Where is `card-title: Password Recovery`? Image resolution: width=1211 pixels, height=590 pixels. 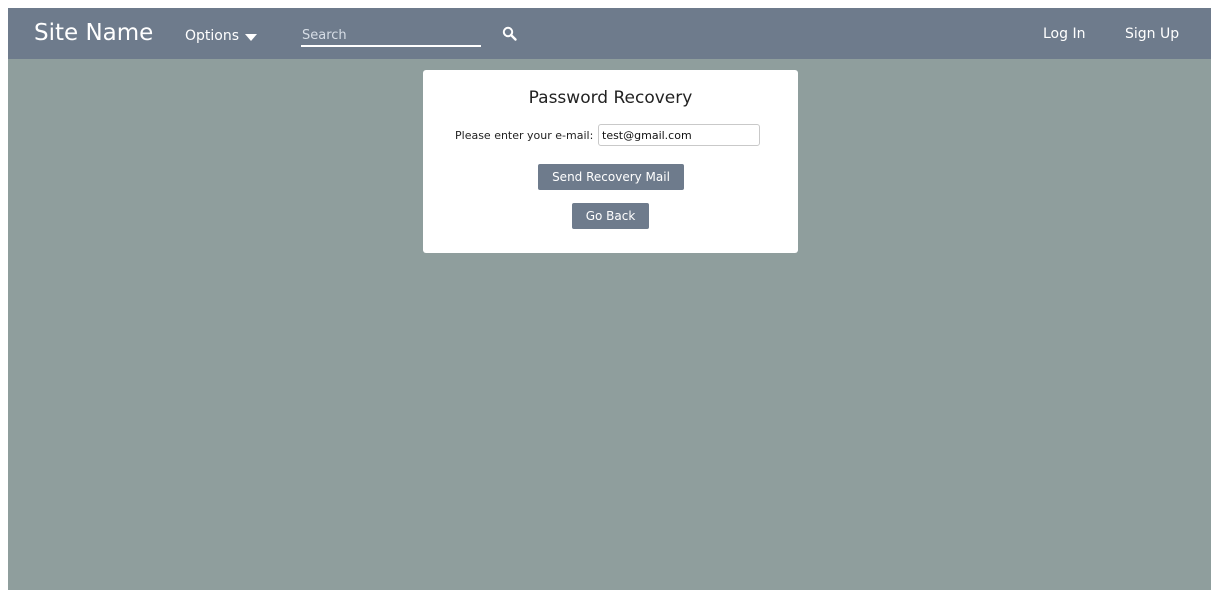 card-title: Password Recovery is located at coordinates (610, 98).